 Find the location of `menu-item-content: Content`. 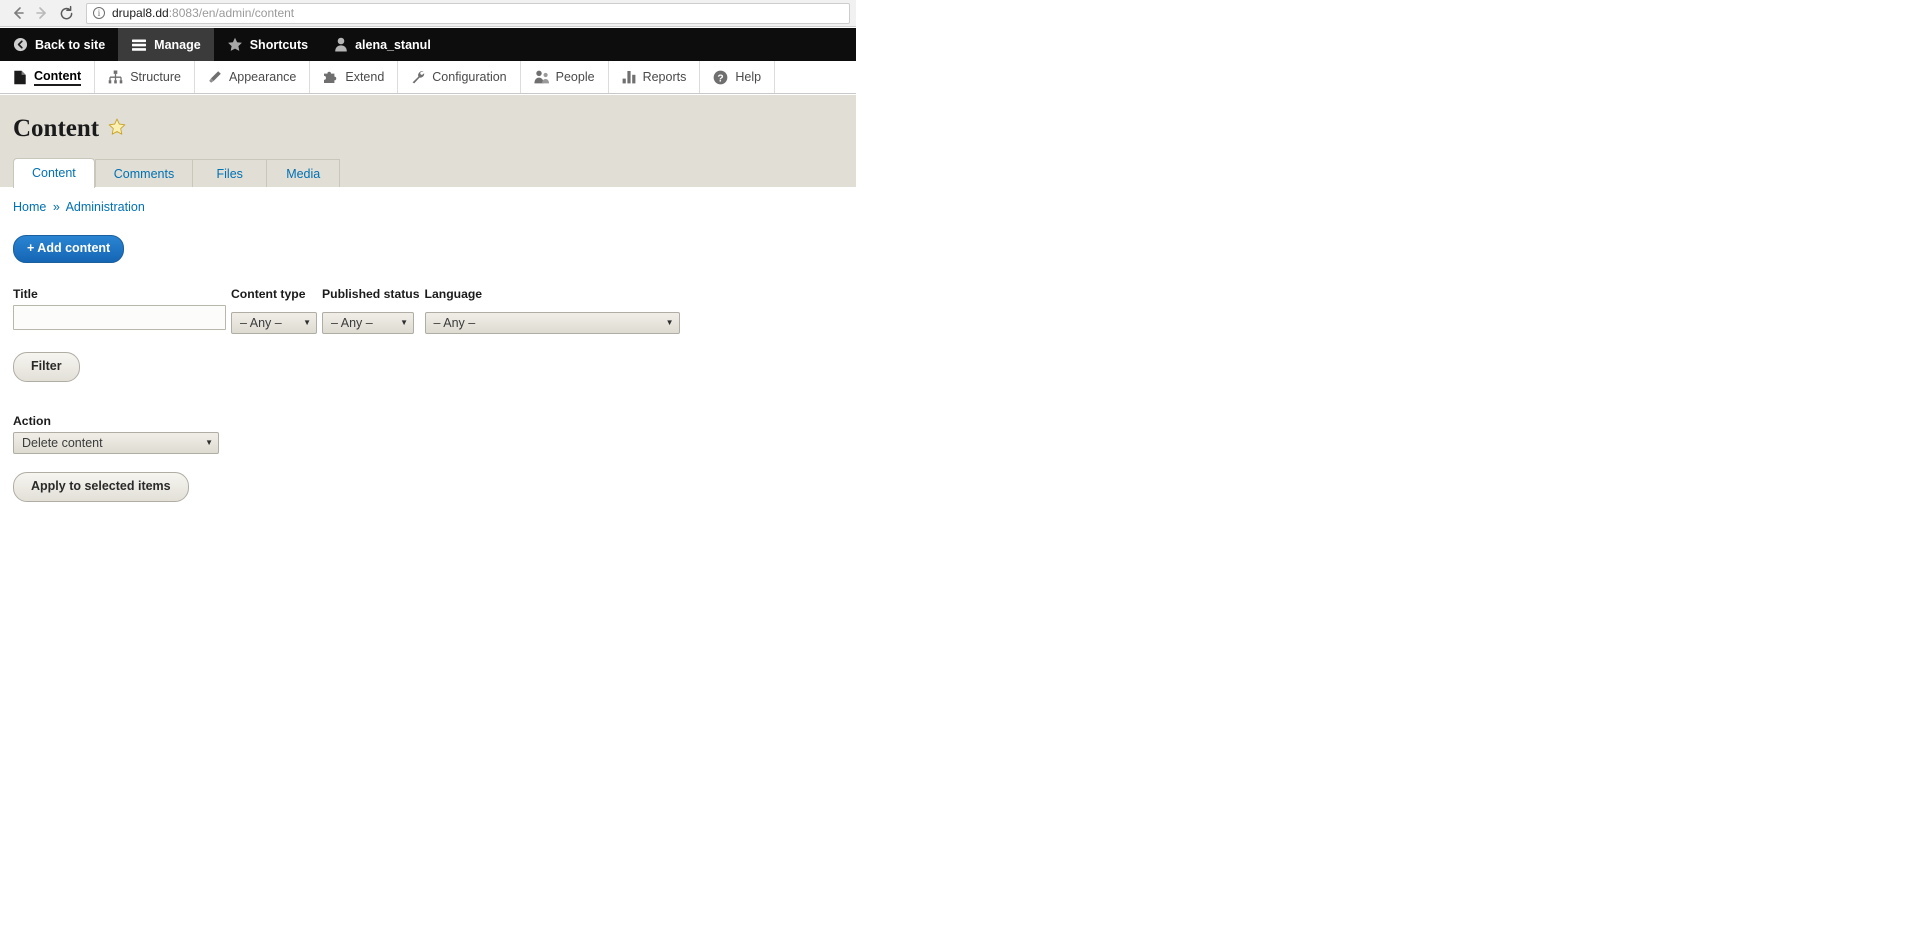

menu-item-content: Content is located at coordinates (48, 77).